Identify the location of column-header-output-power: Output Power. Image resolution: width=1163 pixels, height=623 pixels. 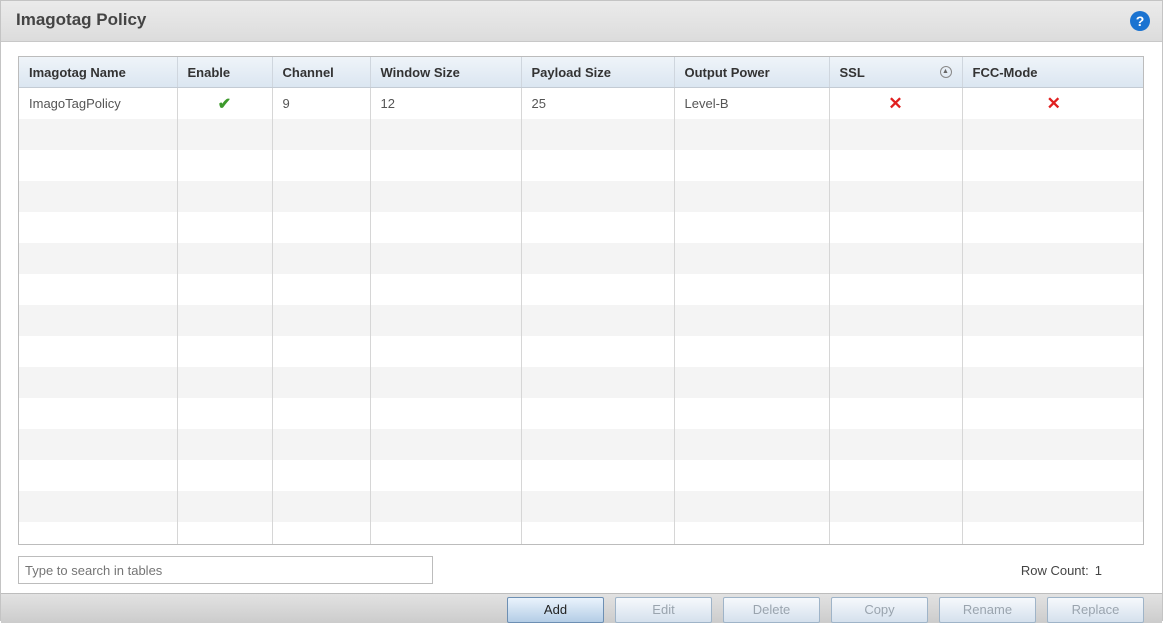
(752, 72).